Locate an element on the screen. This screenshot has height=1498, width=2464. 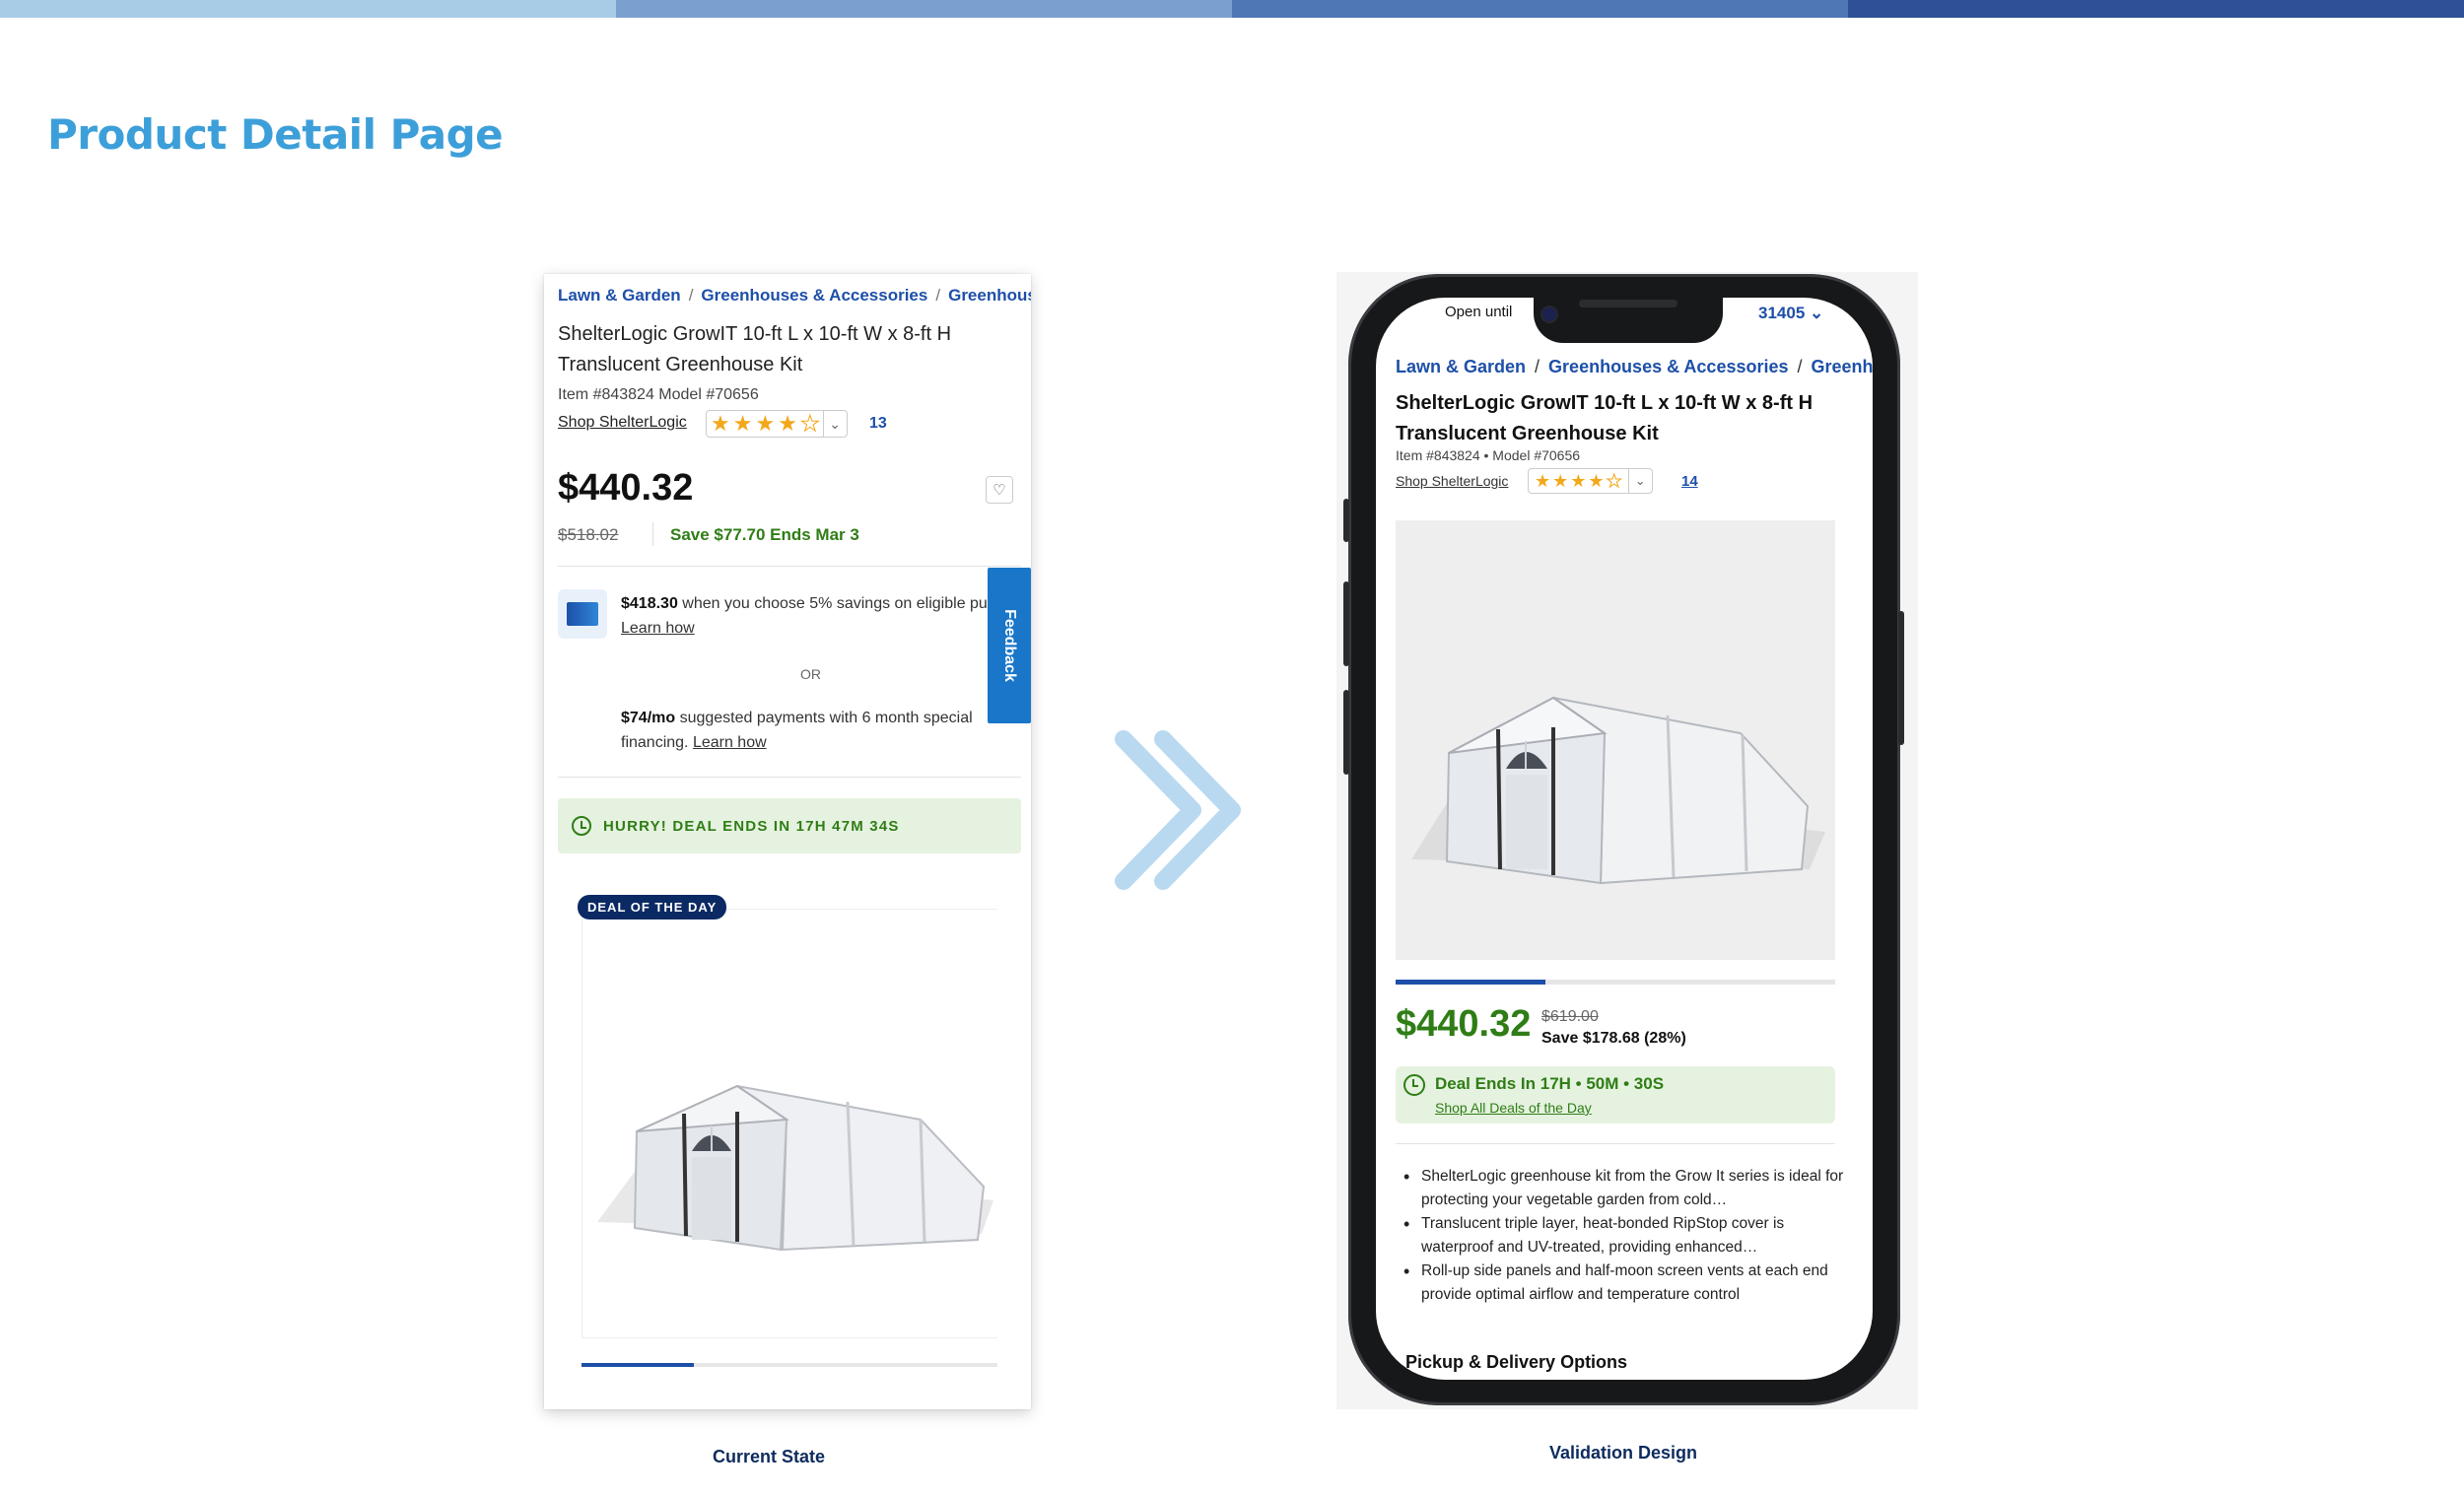
or-separator: OR is located at coordinates (810, 674).